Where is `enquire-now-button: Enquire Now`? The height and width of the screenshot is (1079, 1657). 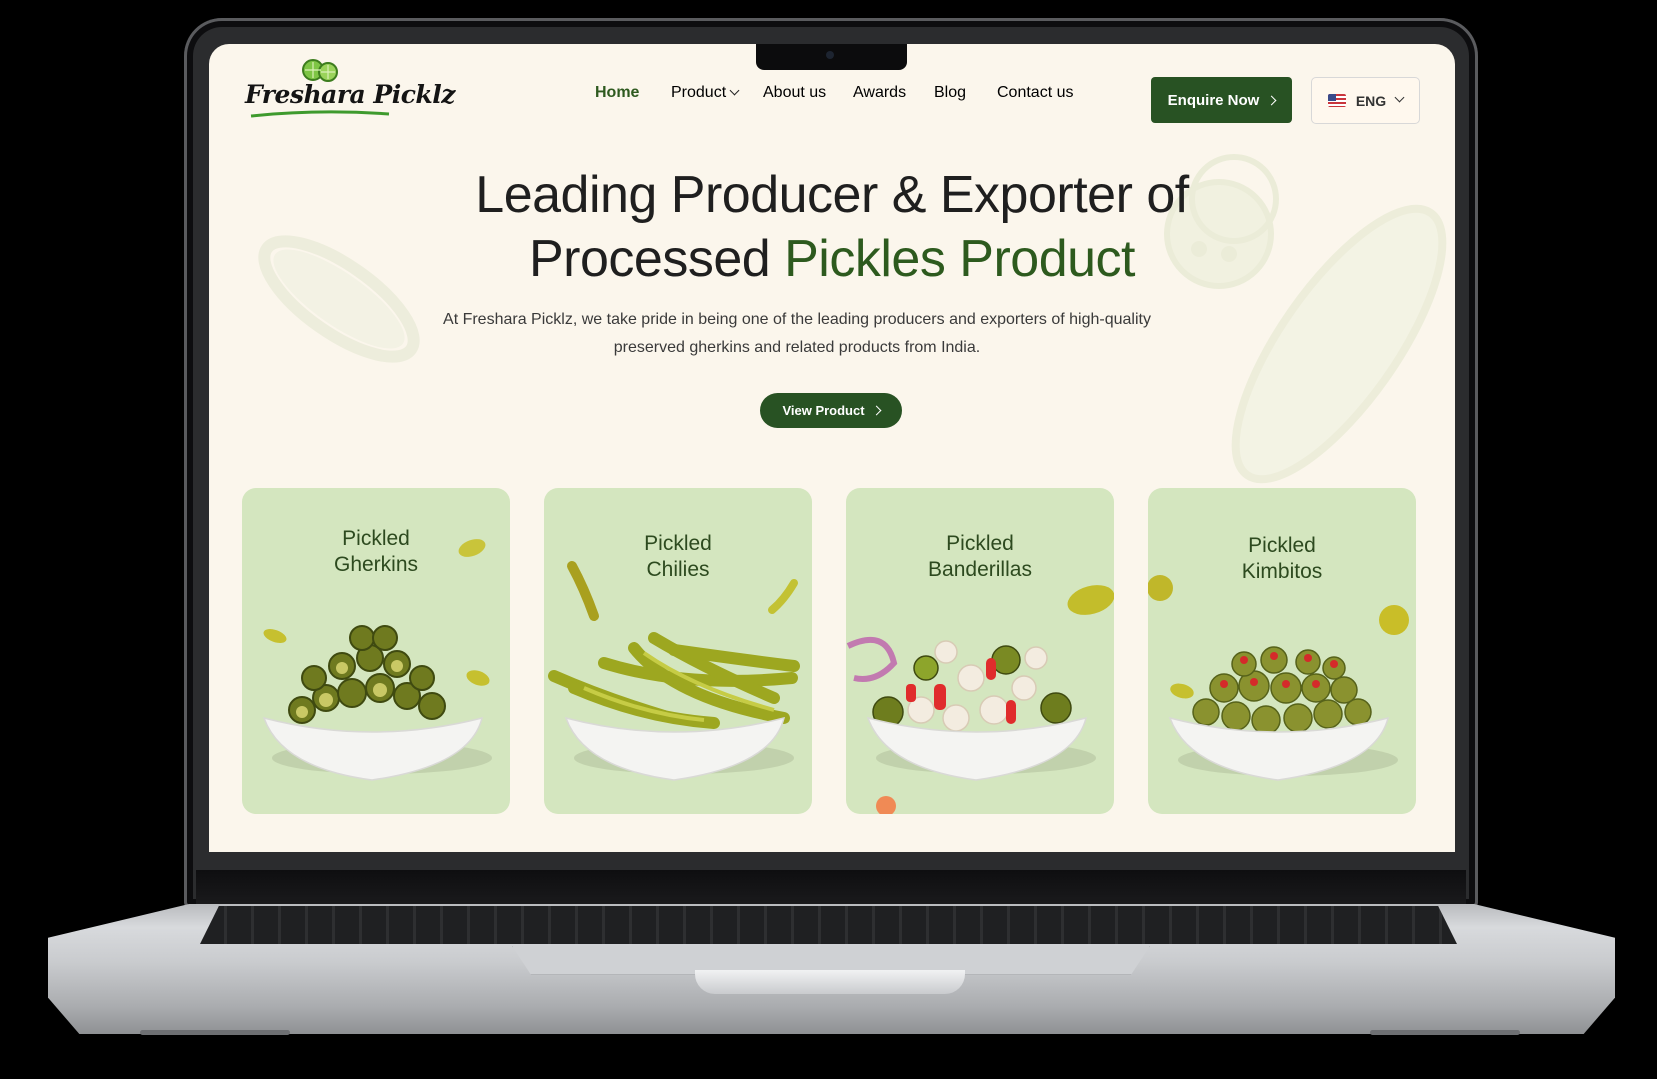
enquire-now-button: Enquire Now is located at coordinates (1221, 100).